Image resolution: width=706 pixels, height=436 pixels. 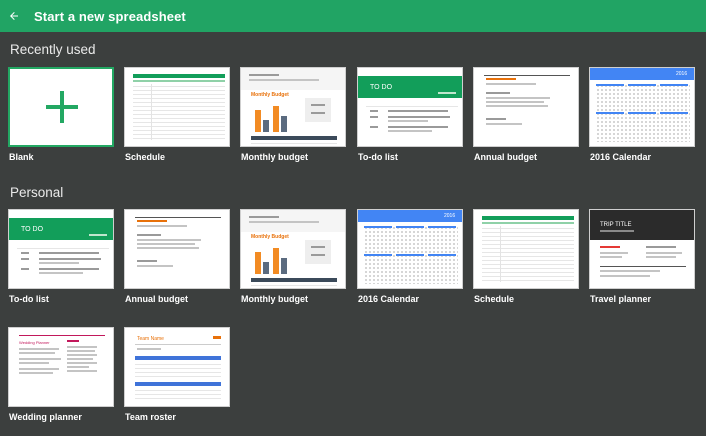 I want to click on plus-icon, so click(x=62, y=107).